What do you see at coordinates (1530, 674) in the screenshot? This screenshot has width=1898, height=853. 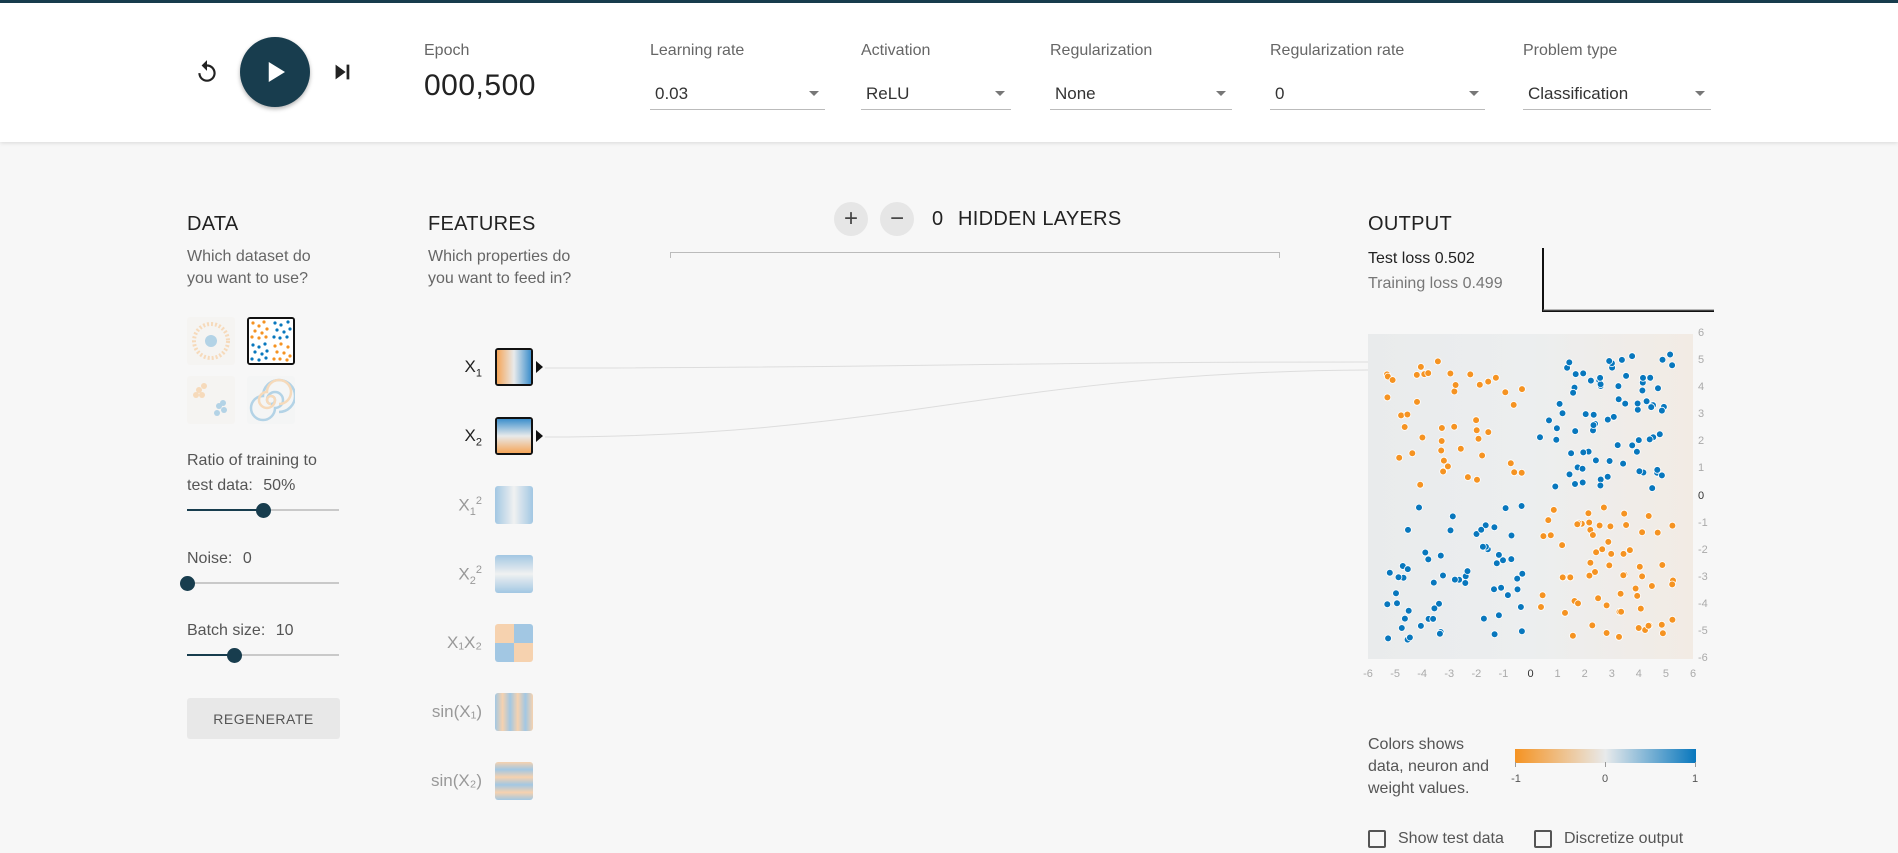 I see `x-tick-label: 0` at bounding box center [1530, 674].